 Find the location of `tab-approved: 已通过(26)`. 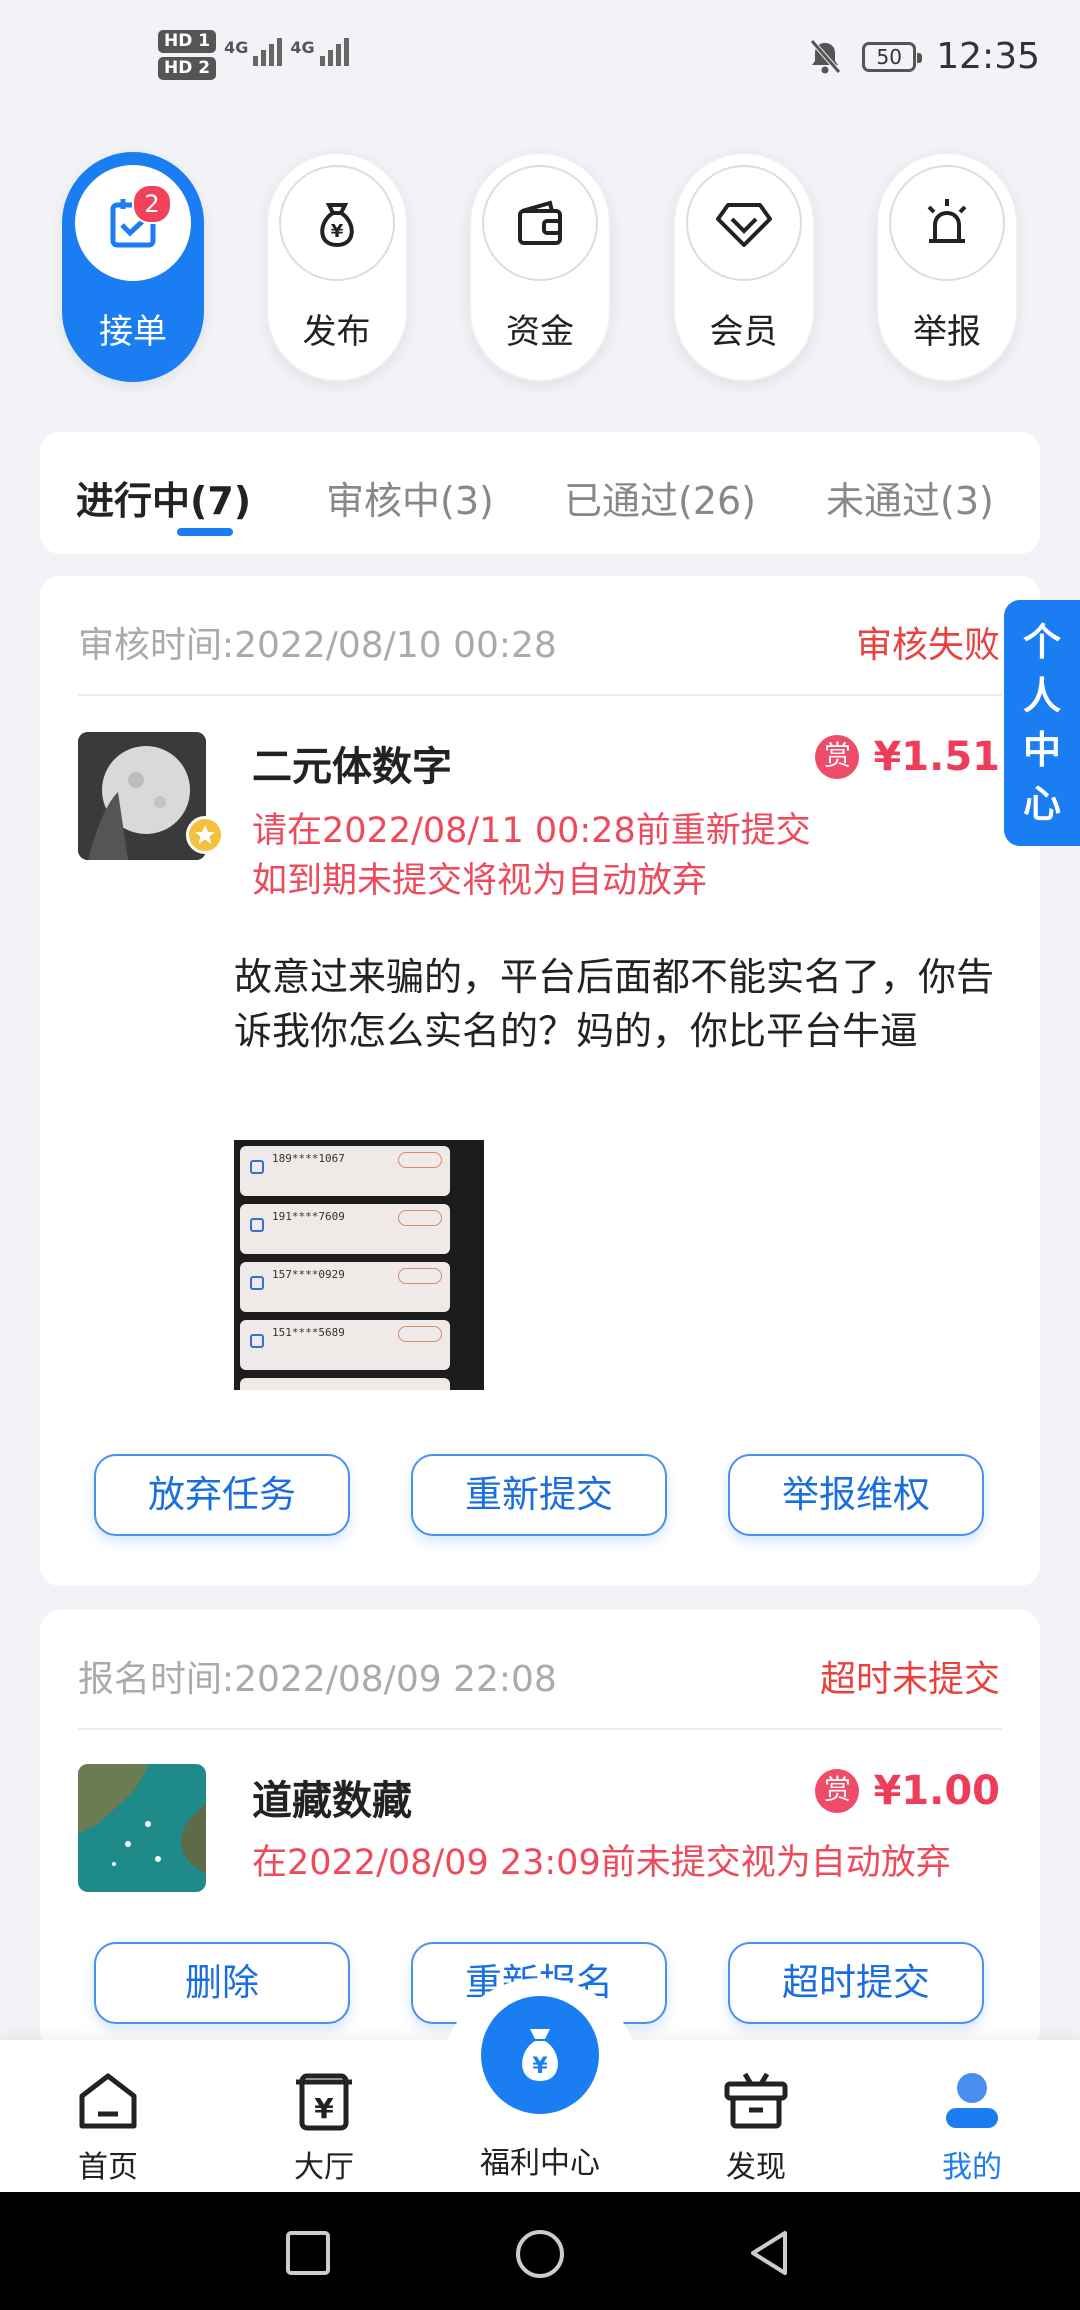

tab-approved: 已通过(26) is located at coordinates (660, 497).